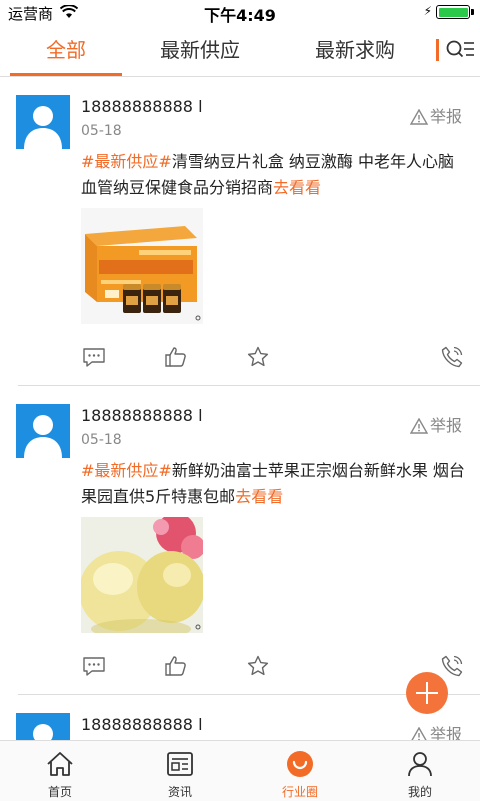 The height and width of the screenshot is (801, 480). Describe the element at coordinates (419, 792) in the screenshot. I see `nav-profile-label: 我的` at that location.